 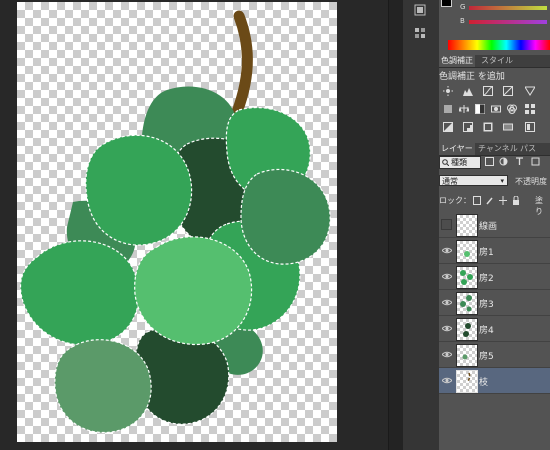 I want to click on layer-row-cluster1: 房1, so click(x=494, y=251).